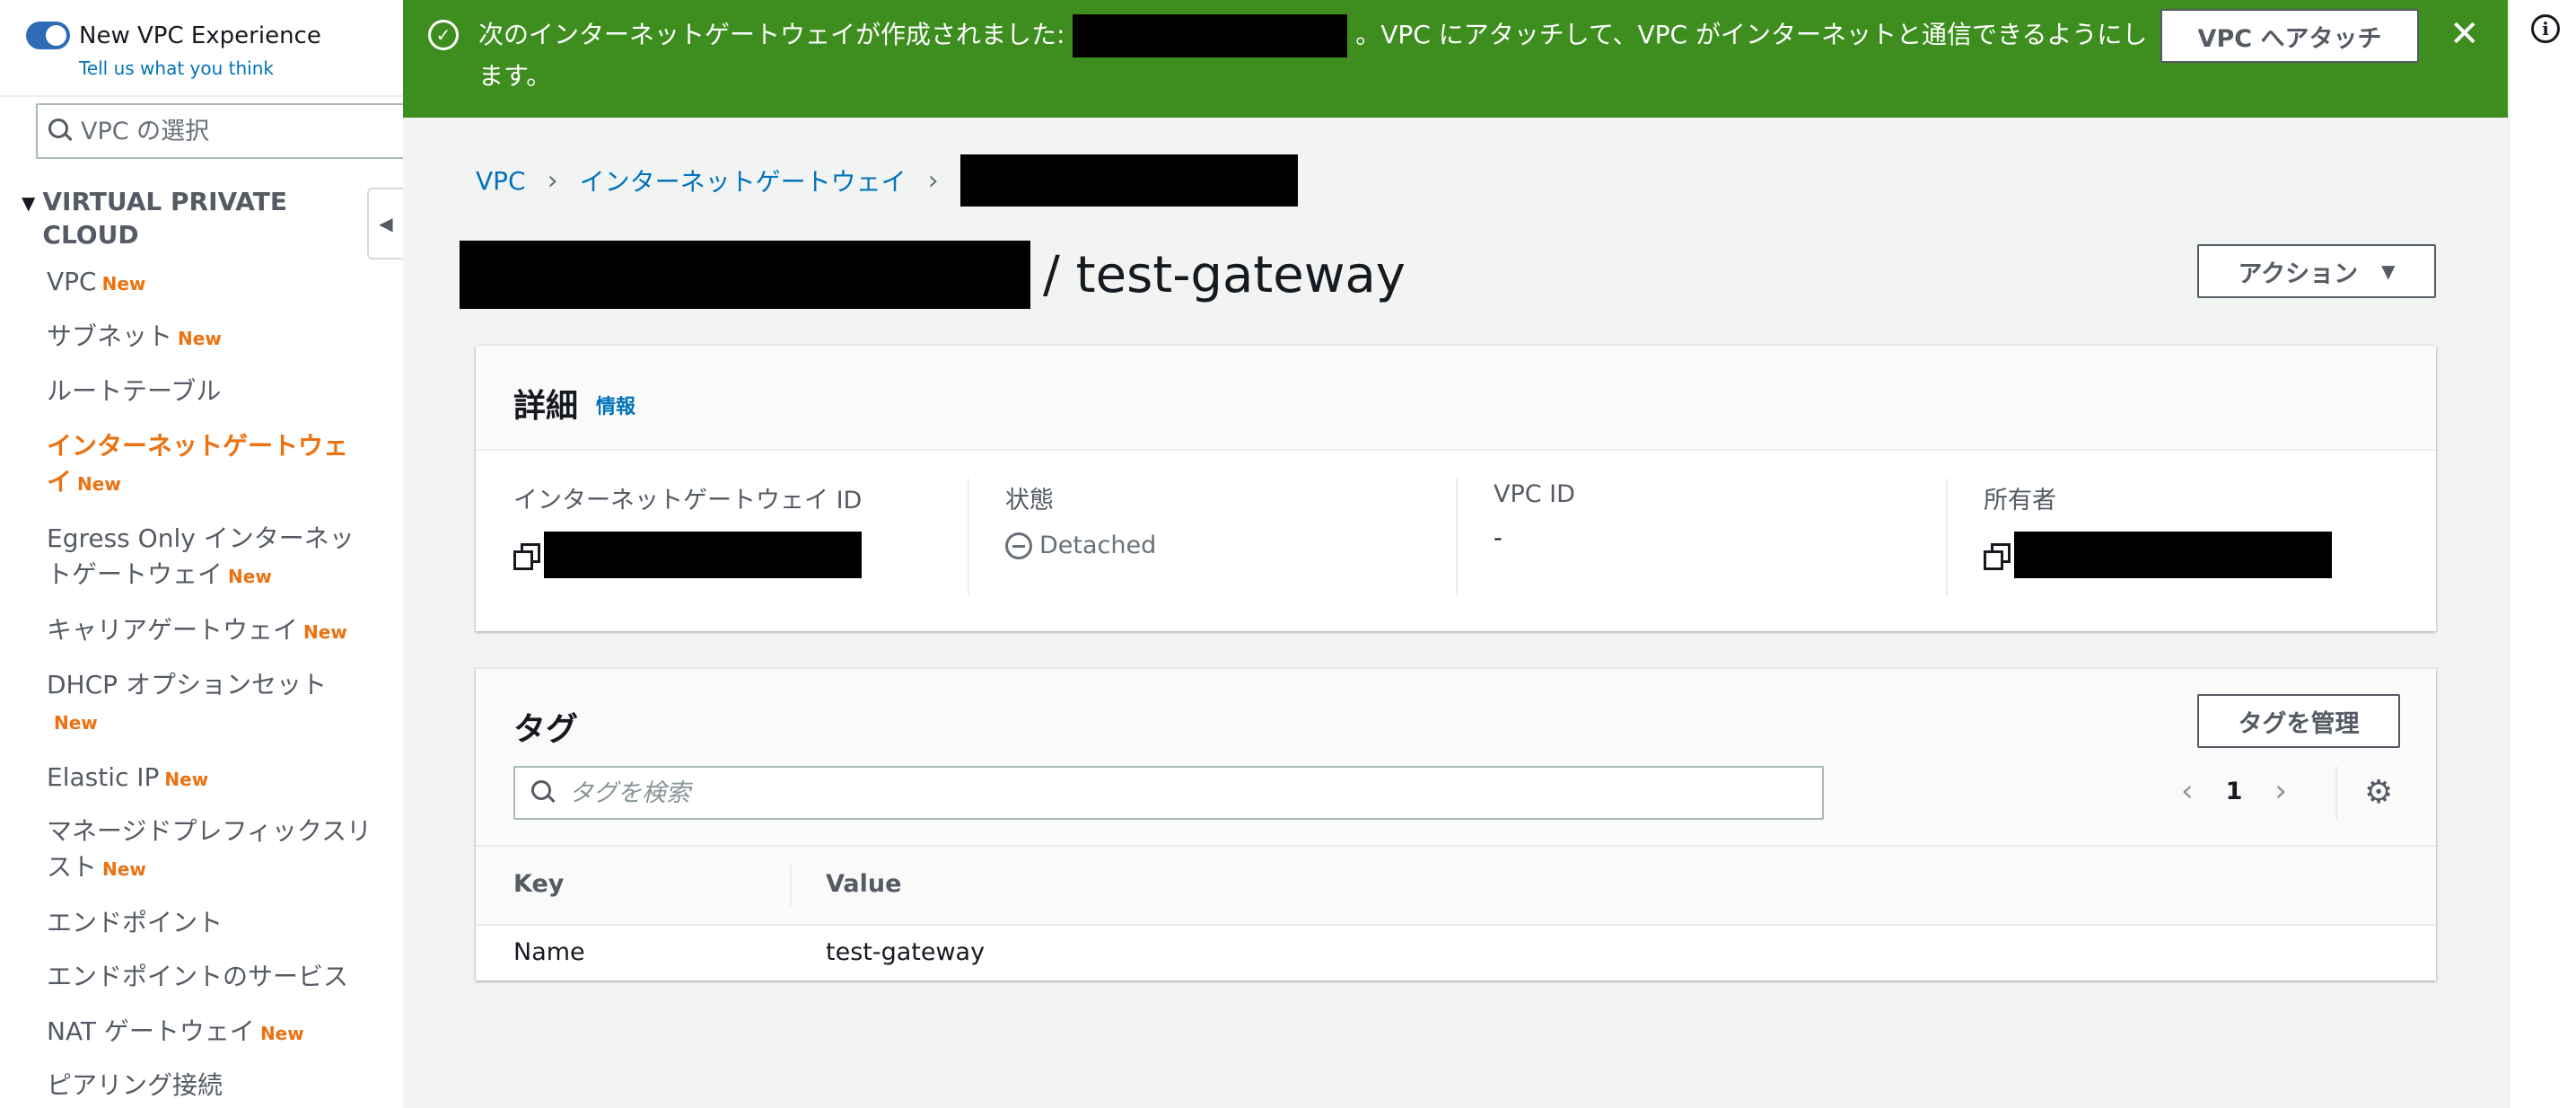 The image size is (2576, 1108). Describe the element at coordinates (151, 1031) in the screenshot. I see `sidebar-item-label: NAT ゲートウェイ` at that location.